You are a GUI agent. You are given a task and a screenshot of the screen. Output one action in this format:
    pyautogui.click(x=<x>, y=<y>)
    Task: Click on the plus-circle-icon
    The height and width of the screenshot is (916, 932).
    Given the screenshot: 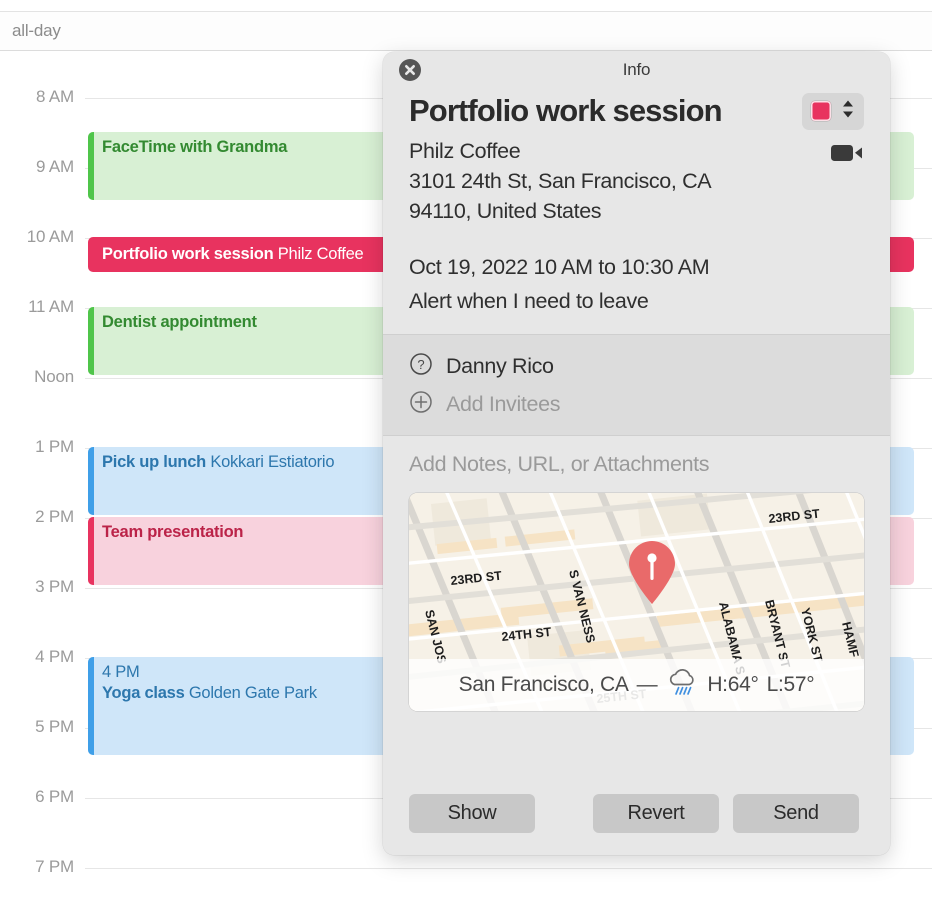 What is the action you would take?
    pyautogui.click(x=421, y=404)
    